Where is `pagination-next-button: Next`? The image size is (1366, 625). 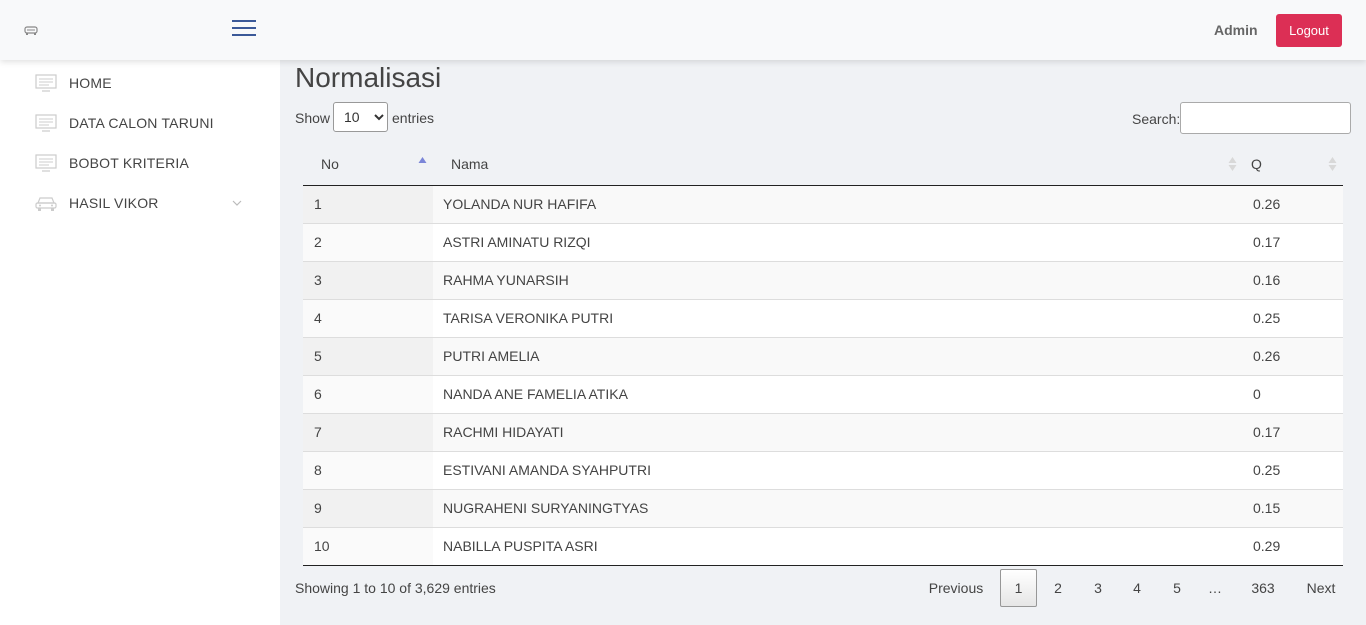
pagination-next-button: Next is located at coordinates (1321, 588).